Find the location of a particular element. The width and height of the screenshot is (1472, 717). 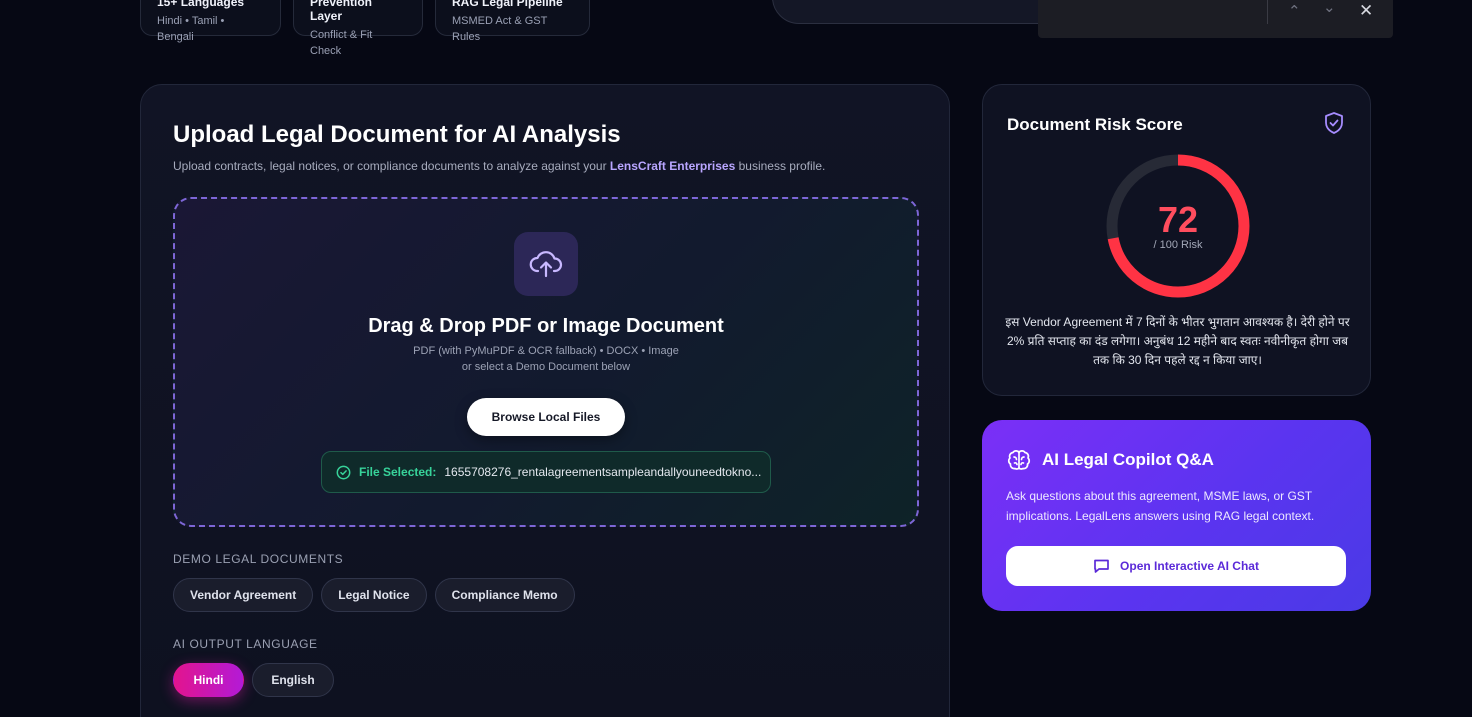

language-english: English is located at coordinates (293, 680).